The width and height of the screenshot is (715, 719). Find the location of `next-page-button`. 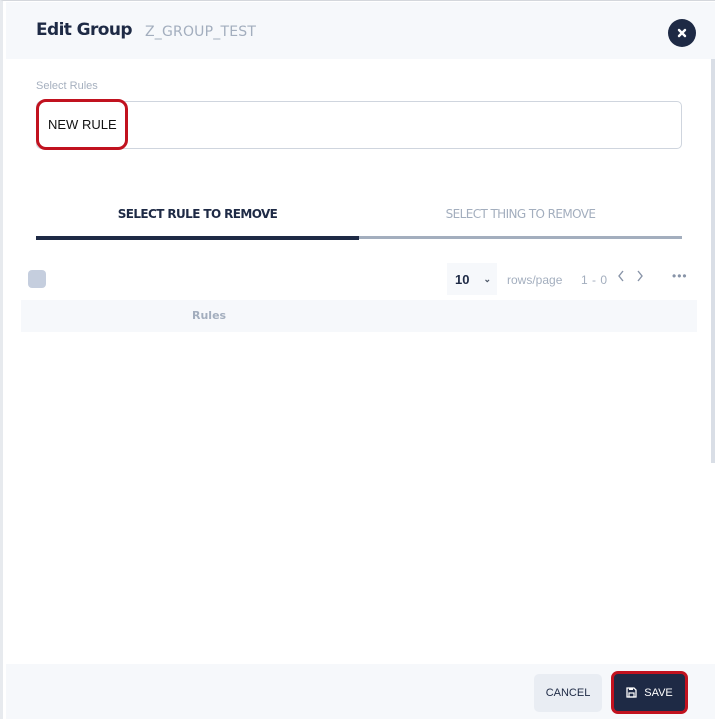

next-page-button is located at coordinates (640, 277).